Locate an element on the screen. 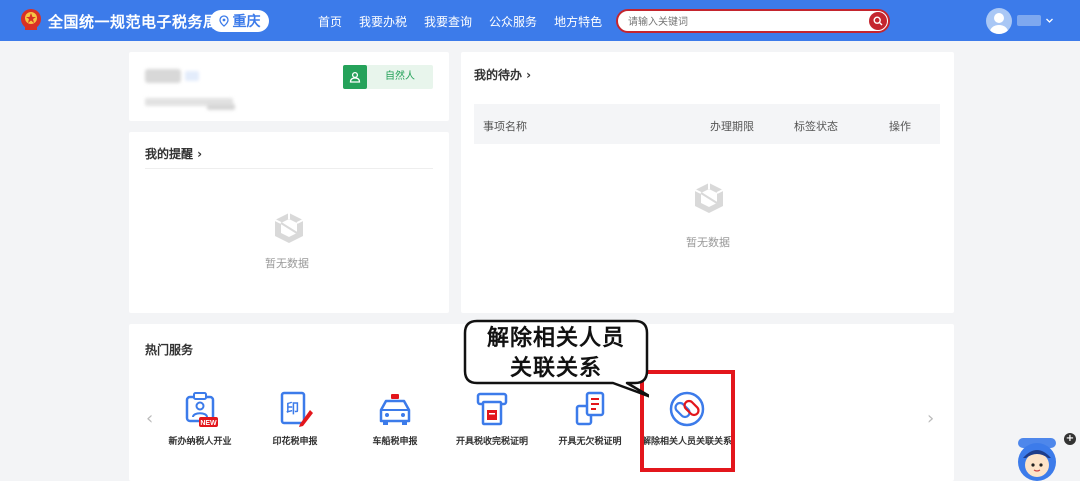 This screenshot has width=1080, height=481. reminders-empty-text: 暂无数据 is located at coordinates (287, 263).